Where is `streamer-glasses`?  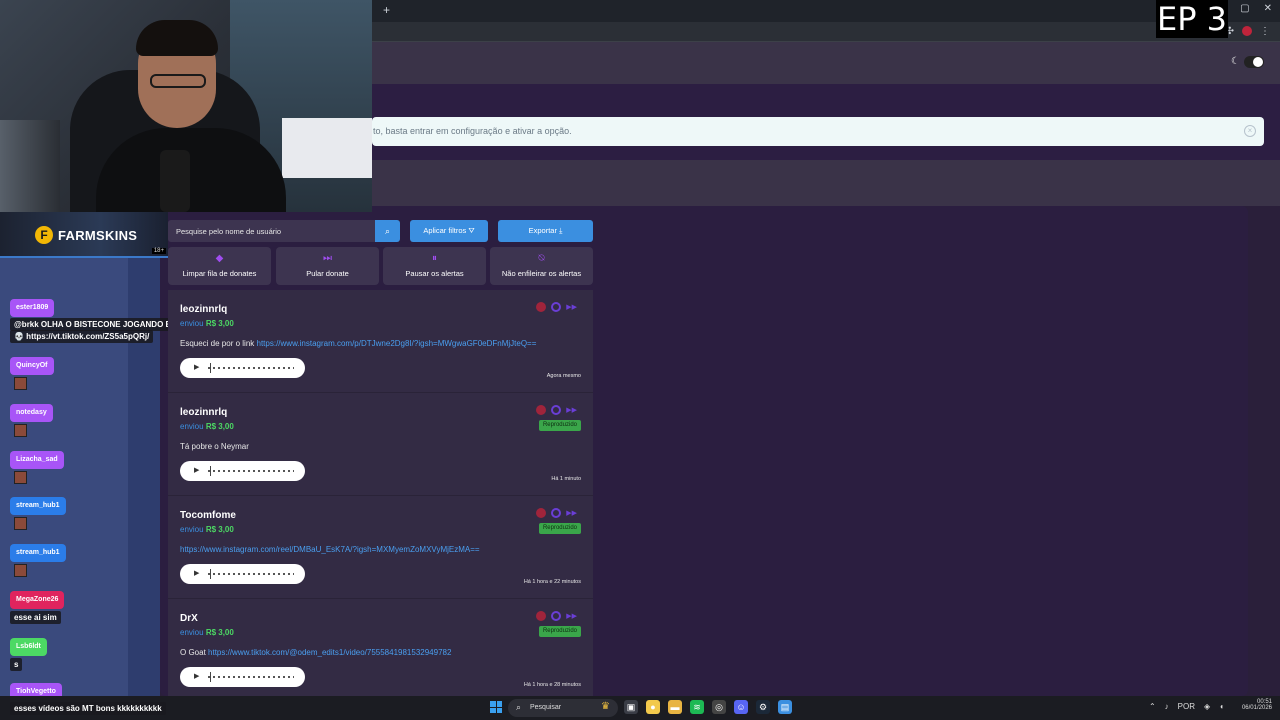
streamer-glasses is located at coordinates (178, 81).